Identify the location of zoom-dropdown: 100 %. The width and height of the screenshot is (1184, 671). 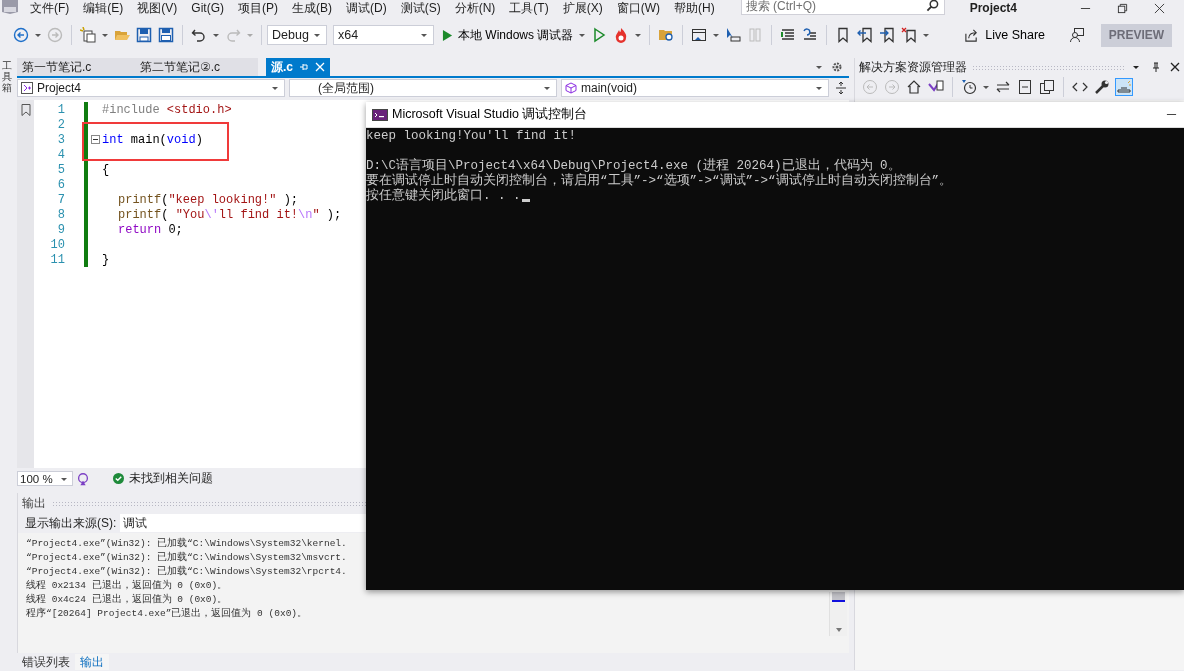
(45, 478).